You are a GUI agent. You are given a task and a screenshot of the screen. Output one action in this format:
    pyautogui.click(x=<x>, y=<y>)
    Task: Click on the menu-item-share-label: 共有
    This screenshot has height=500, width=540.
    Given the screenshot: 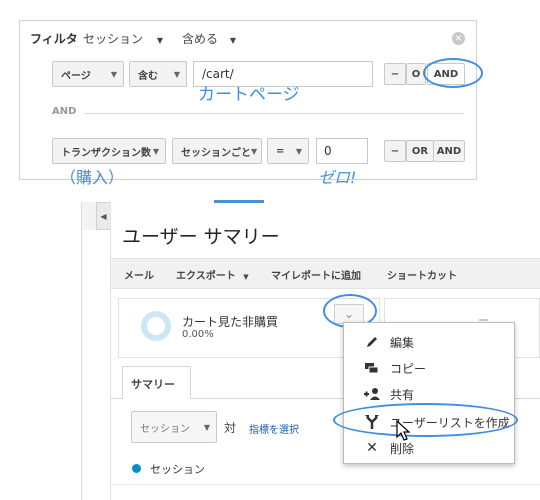 What is the action you would take?
    pyautogui.click(x=402, y=394)
    